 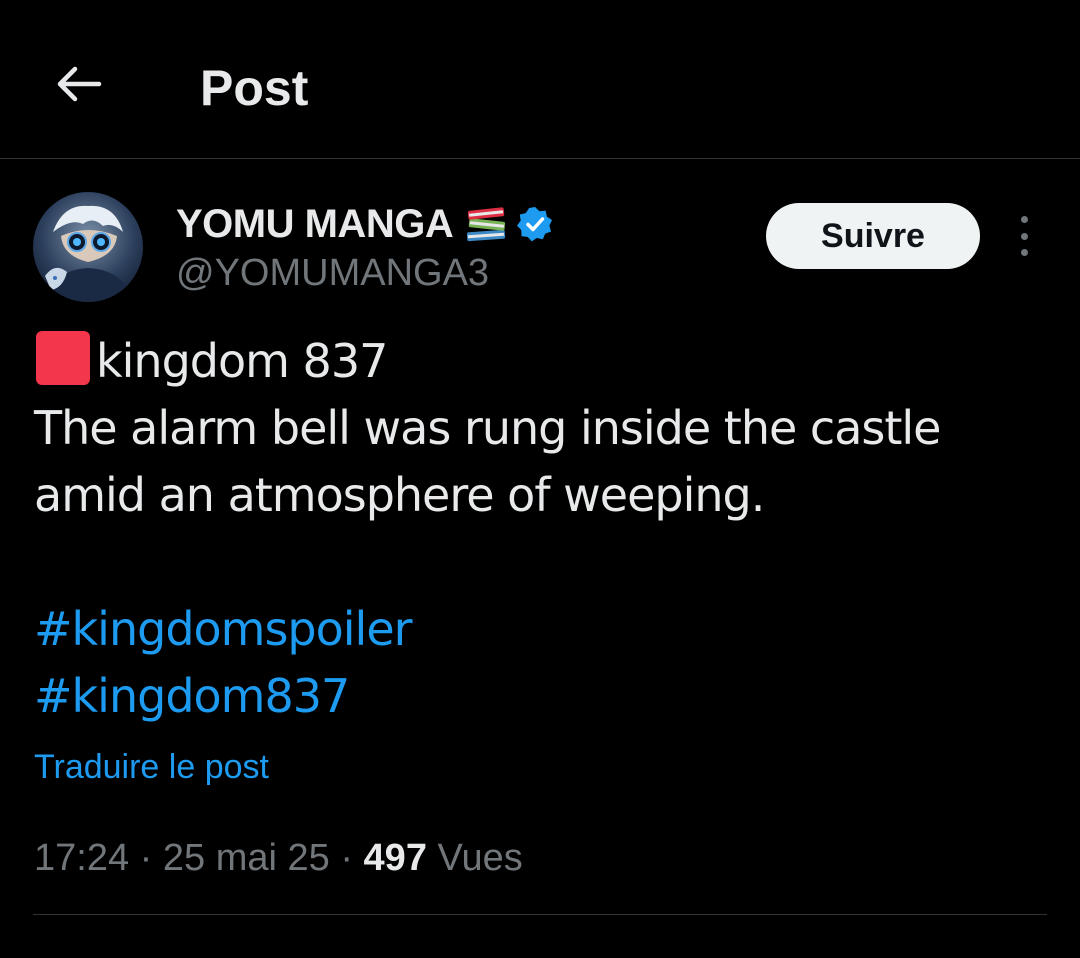 I want to click on post-time: 17:24, so click(x=81, y=858).